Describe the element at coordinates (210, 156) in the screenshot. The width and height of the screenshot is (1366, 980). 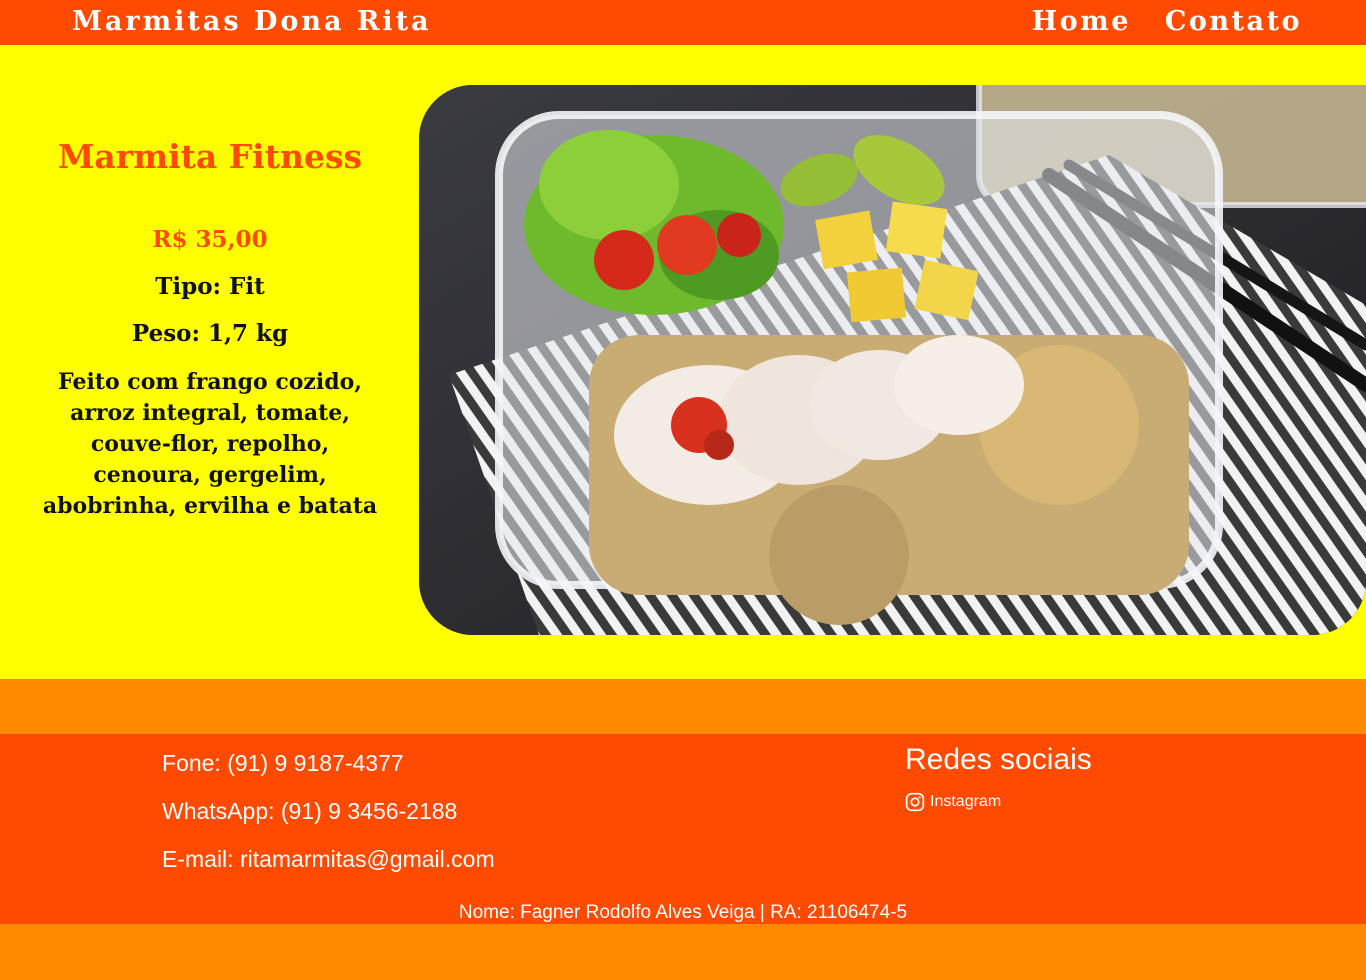
I see `product-title: Marmita Fitness` at that location.